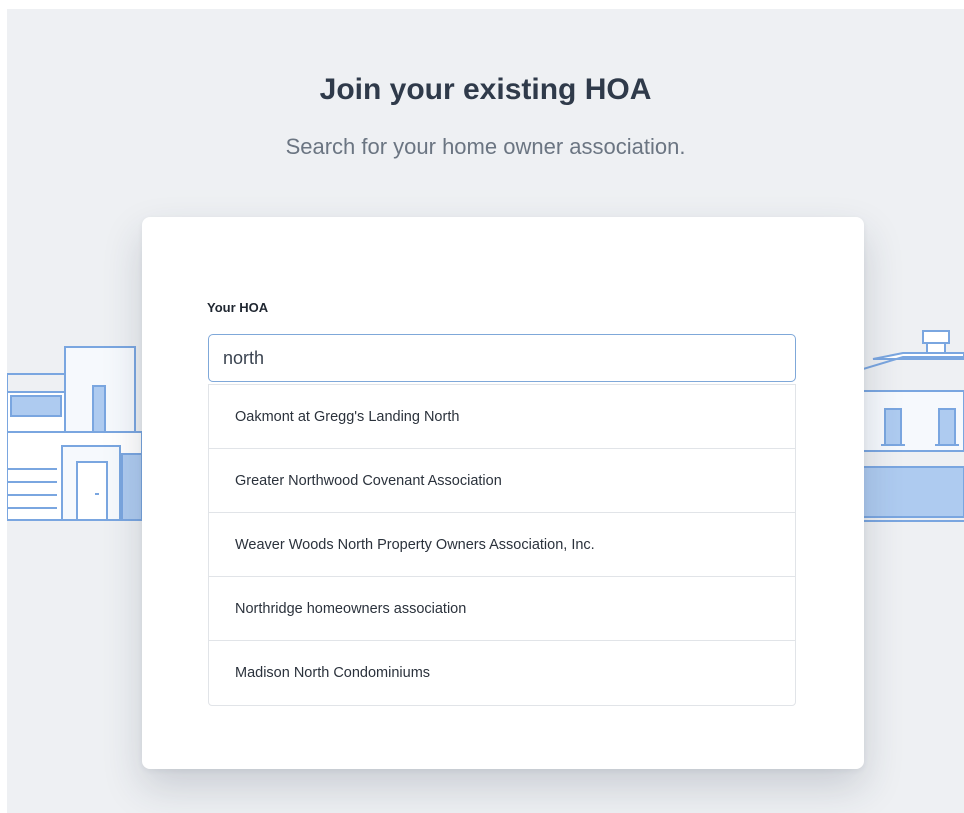 The width and height of the screenshot is (964, 813). I want to click on suggestion-item: Northridge homeowners association, so click(502, 609).